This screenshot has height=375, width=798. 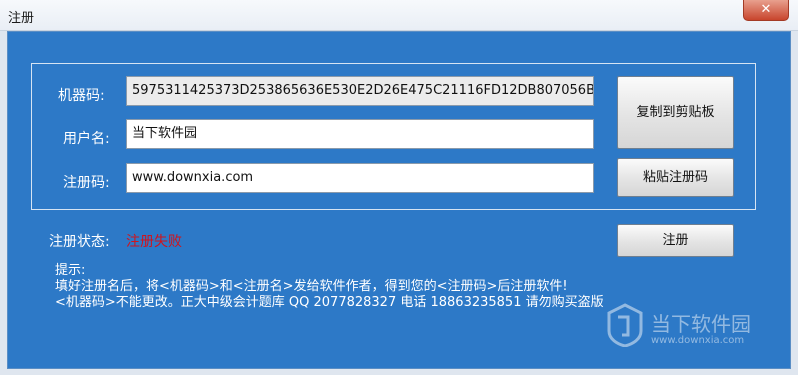 What do you see at coordinates (360, 134) in the screenshot?
I see `username-field: 当下软件园` at bounding box center [360, 134].